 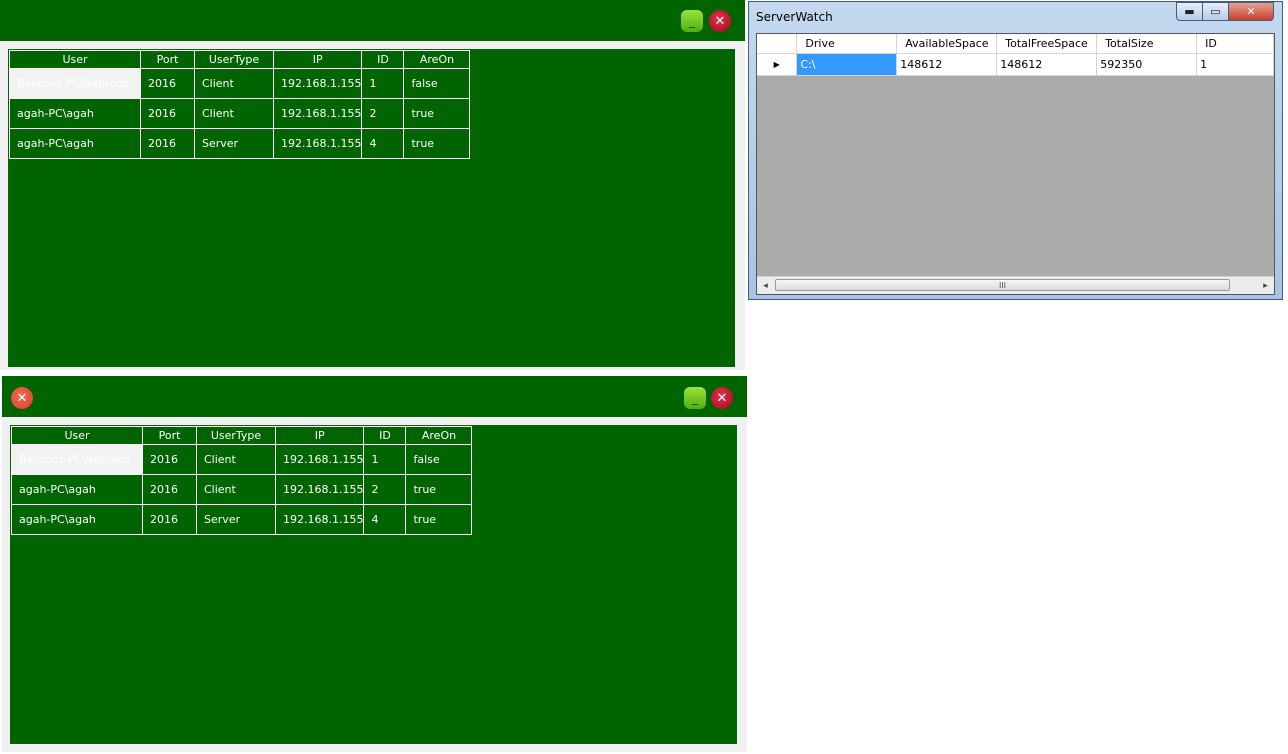 I want to click on window-title: ServerWatch, so click(x=794, y=17).